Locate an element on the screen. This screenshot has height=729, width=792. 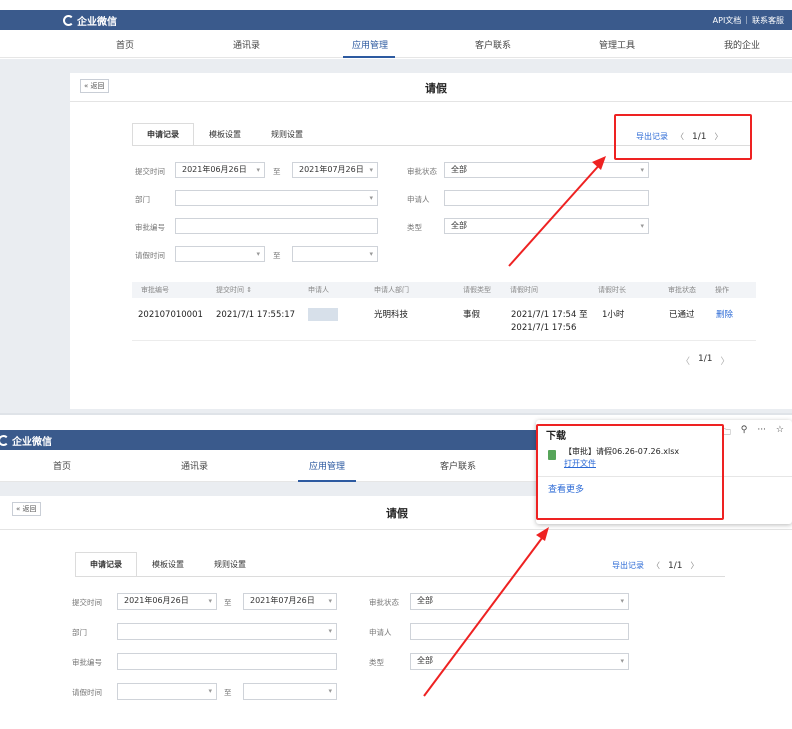
annotation-arrow-top is located at coordinates (557, 211).